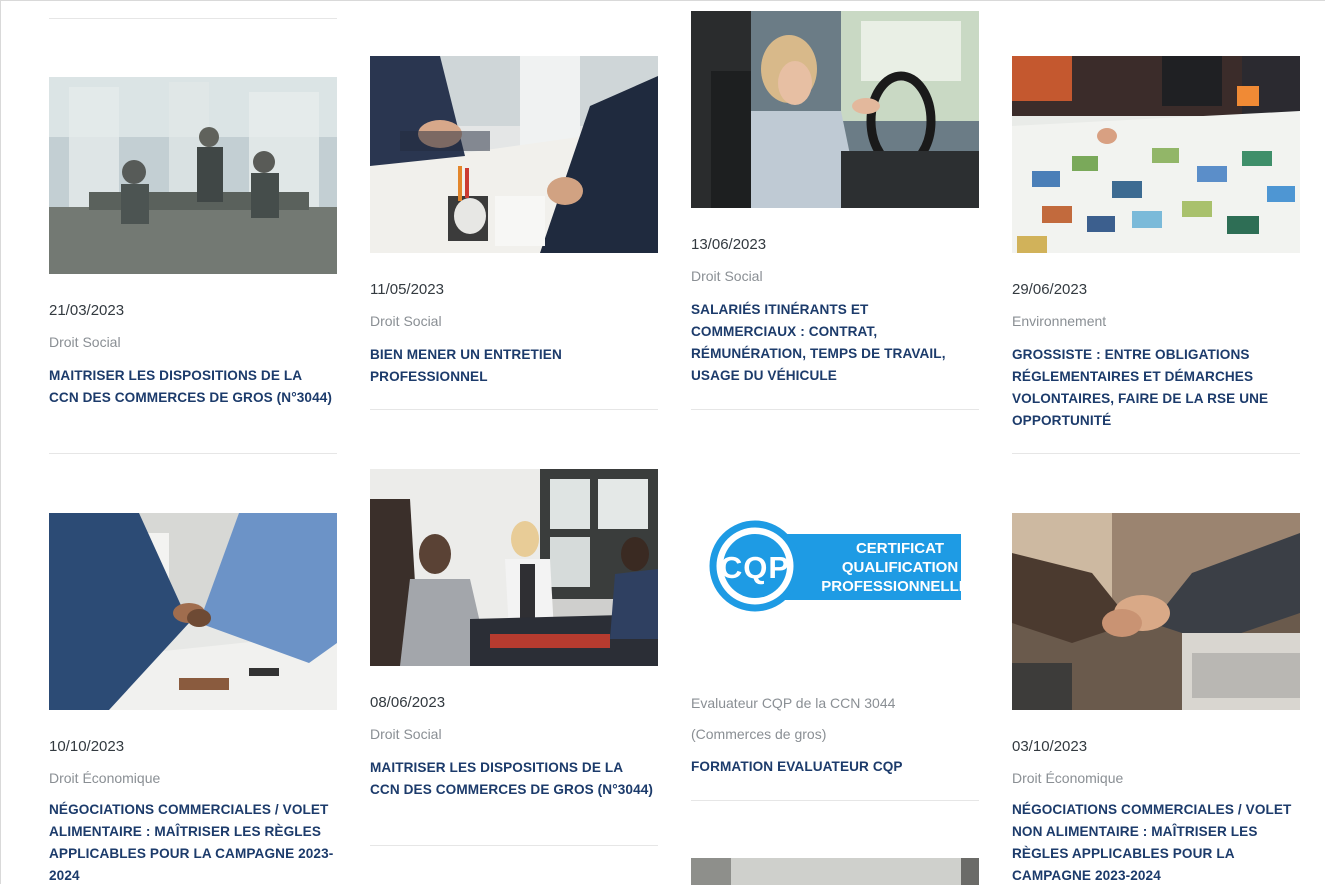 The image size is (1325, 887). Describe the element at coordinates (1059, 321) in the screenshot. I see `article-category: Environnement` at that location.